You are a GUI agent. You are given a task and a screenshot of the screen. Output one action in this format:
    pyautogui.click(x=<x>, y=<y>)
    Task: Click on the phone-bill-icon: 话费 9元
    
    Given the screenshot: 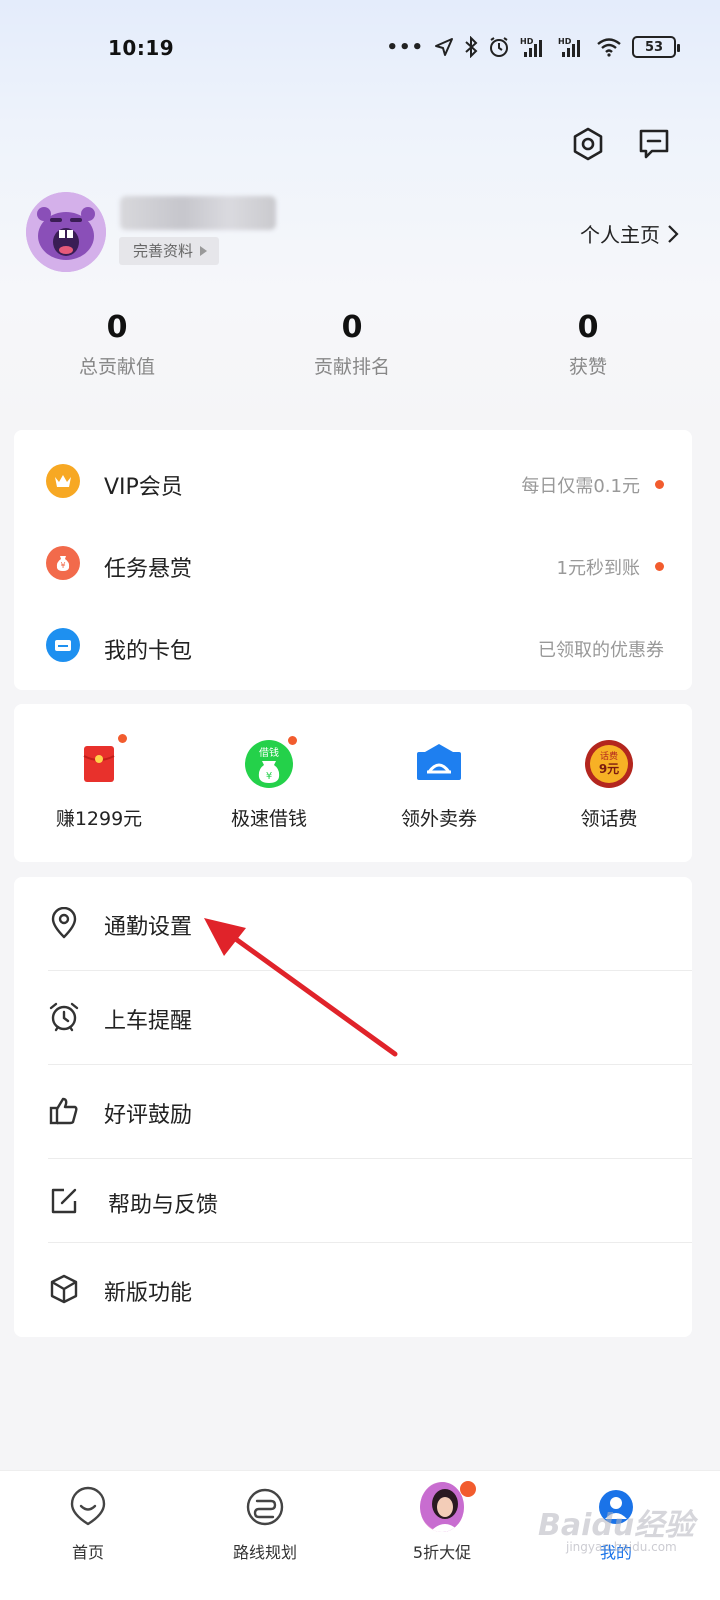 What is the action you would take?
    pyautogui.click(x=609, y=764)
    